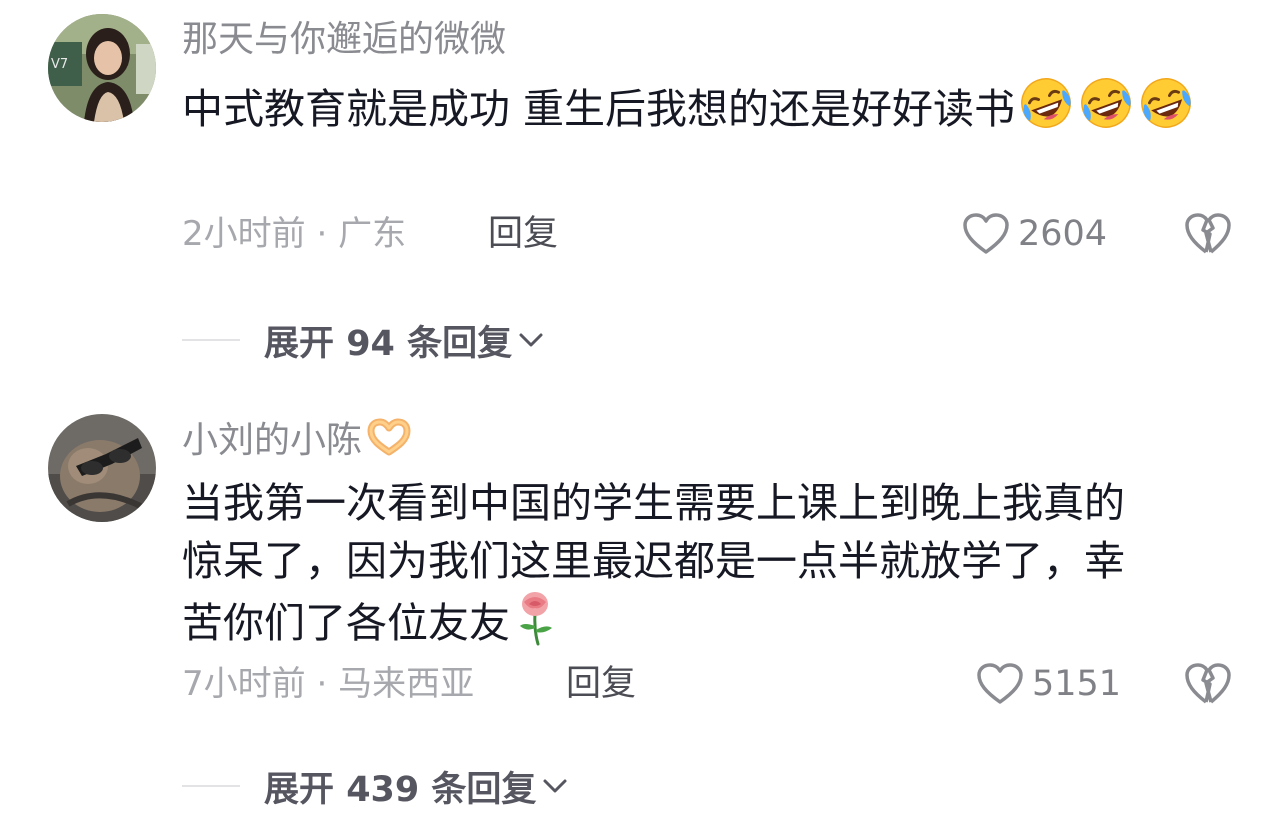  I want to click on comment-time: 7小时前, so click(244, 684).